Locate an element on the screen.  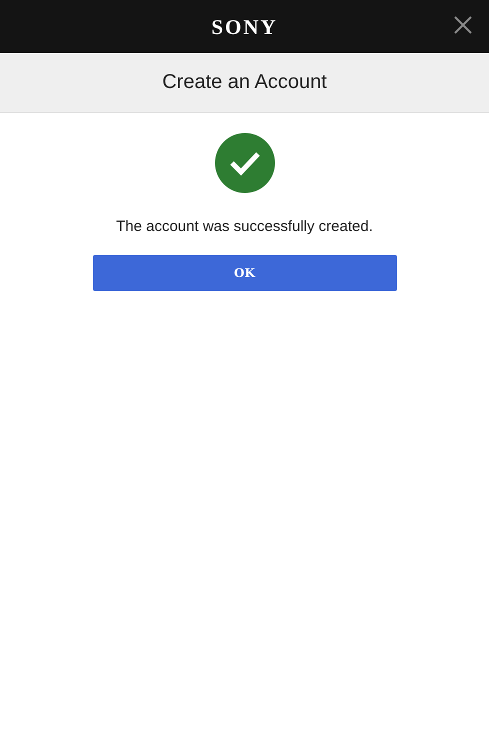
ok-button: OK is located at coordinates (244, 273).